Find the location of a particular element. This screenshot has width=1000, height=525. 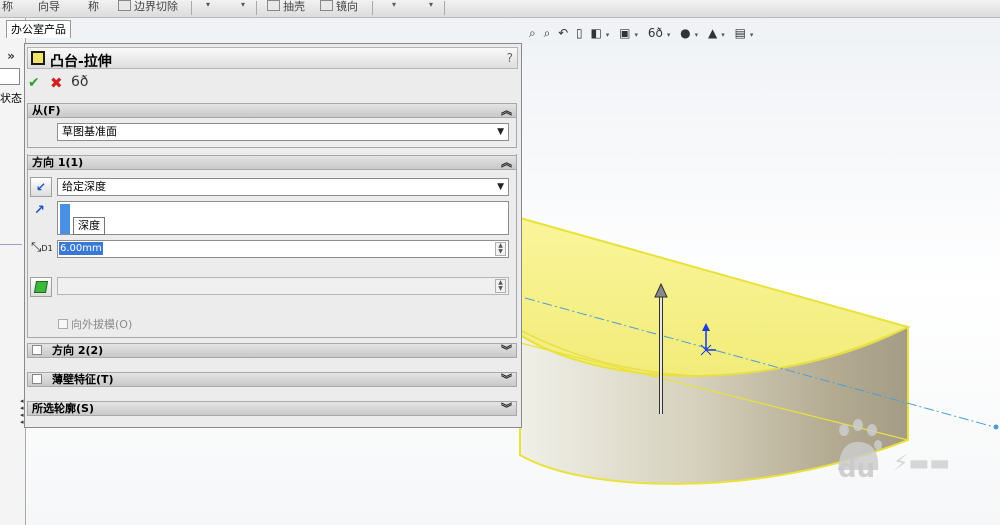

strip-status-text: 状态 is located at coordinates (11, 98).